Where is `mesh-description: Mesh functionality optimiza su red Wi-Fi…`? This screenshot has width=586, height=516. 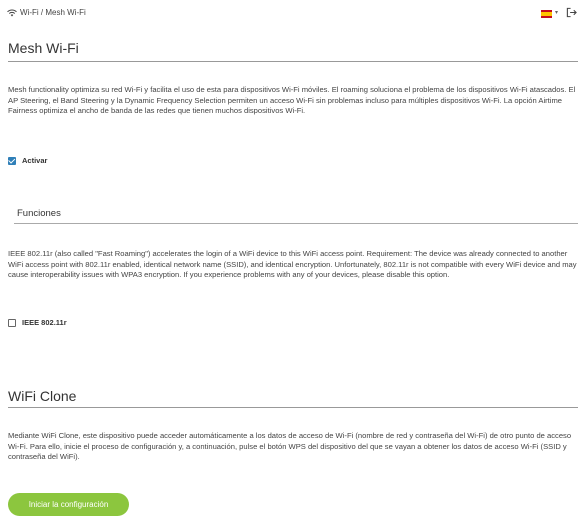
mesh-description: Mesh functionality optimiza su red Wi-Fi… is located at coordinates (292, 100).